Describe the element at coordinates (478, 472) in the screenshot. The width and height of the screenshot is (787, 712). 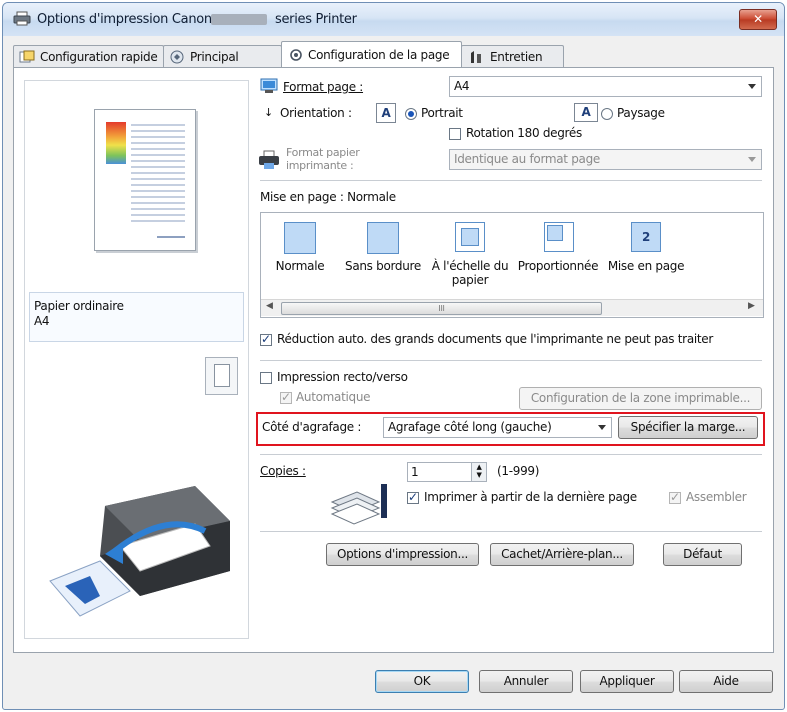
I see `copies-spinner: ▲ ▼` at that location.